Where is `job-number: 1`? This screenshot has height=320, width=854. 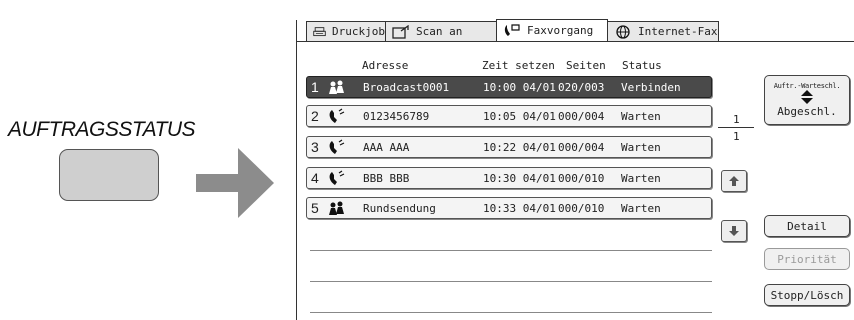
job-number: 1 is located at coordinates (315, 87).